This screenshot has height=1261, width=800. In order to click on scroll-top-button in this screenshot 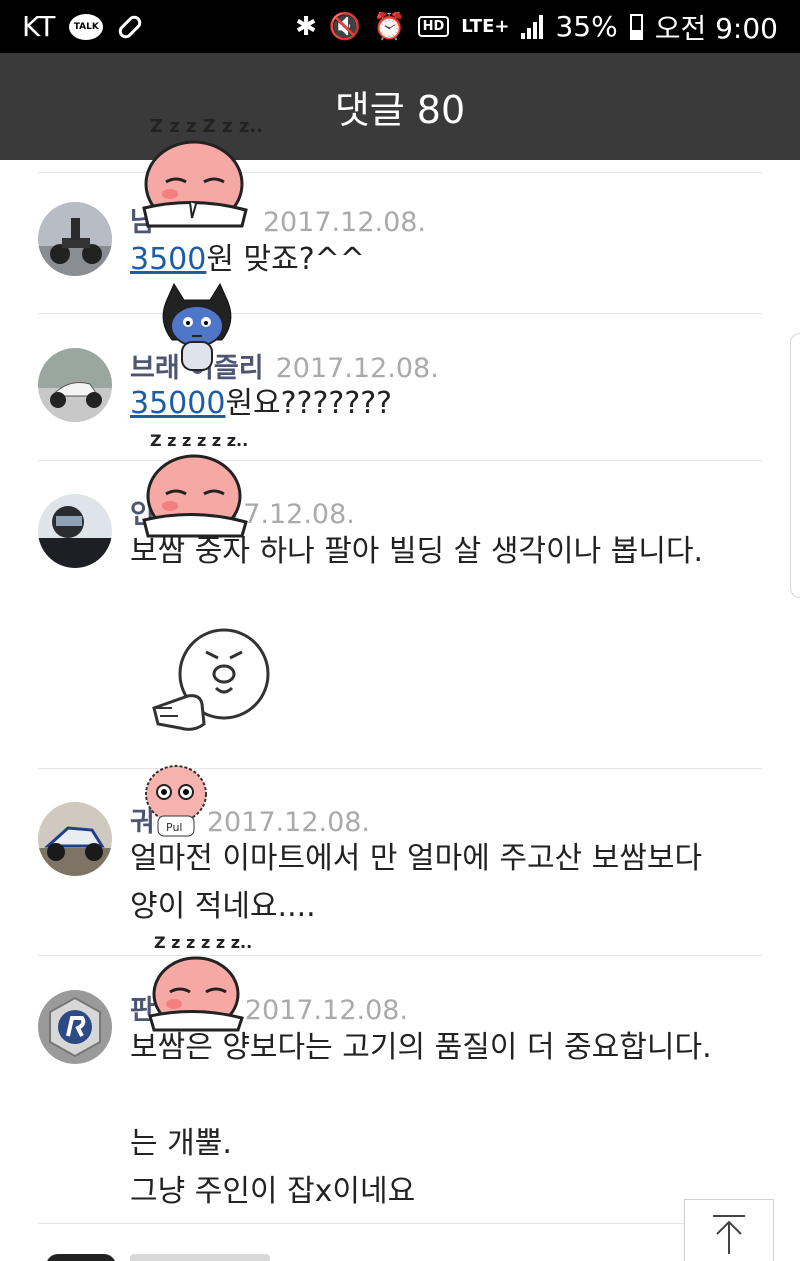, I will do `click(729, 1230)`.